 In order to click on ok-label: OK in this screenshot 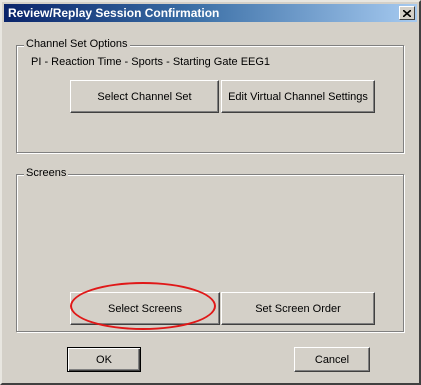, I will do `click(104, 359)`.